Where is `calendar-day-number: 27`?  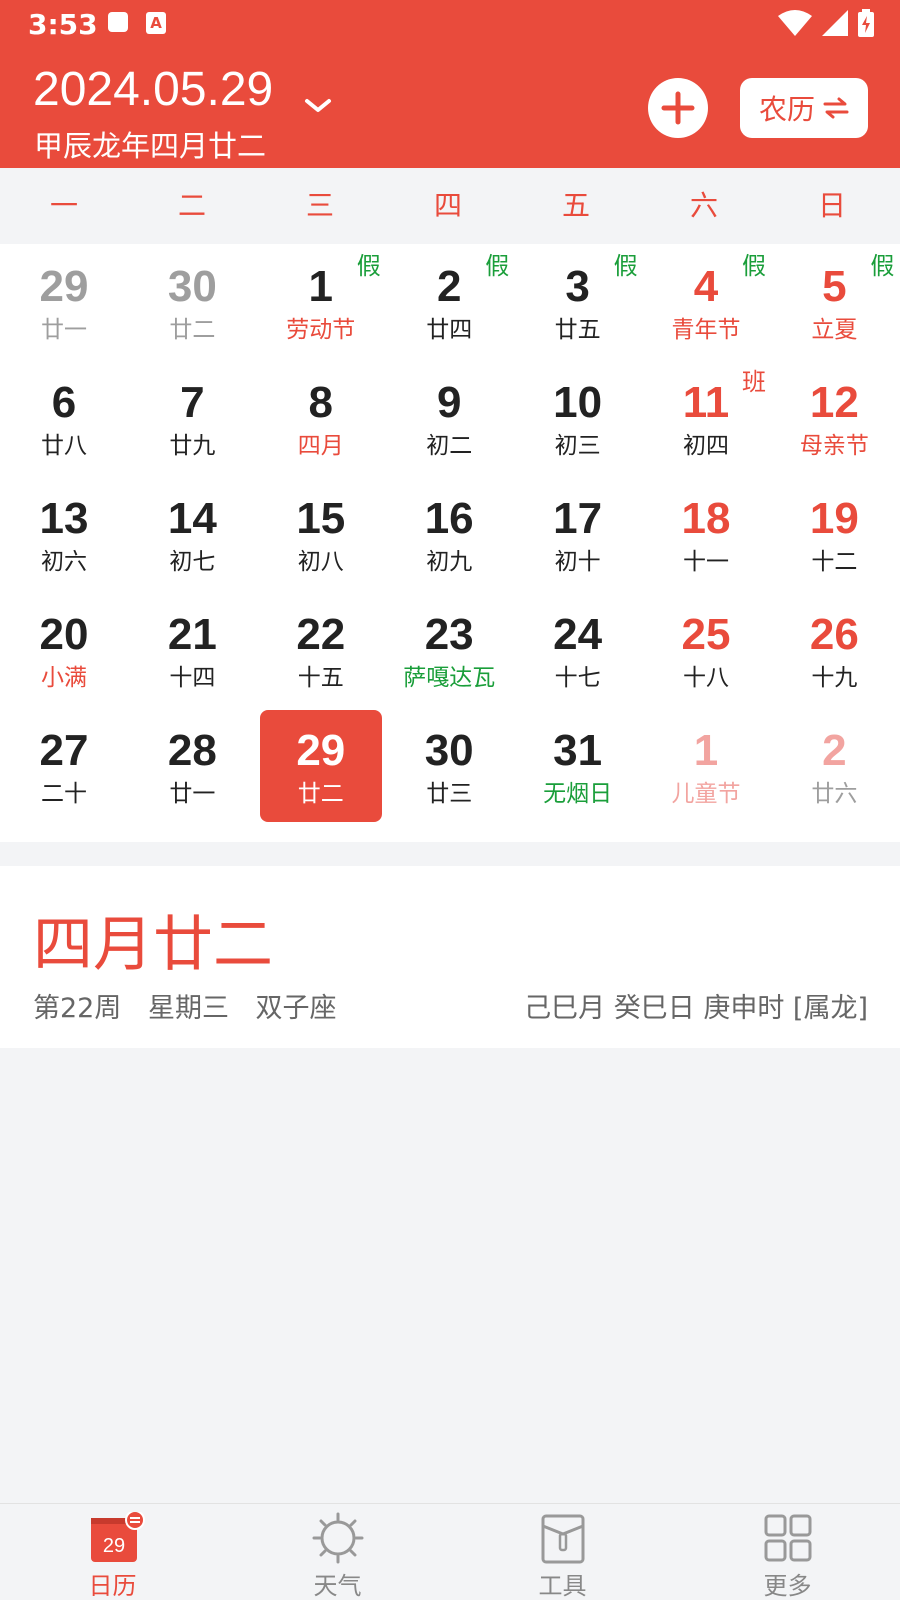 calendar-day-number: 27 is located at coordinates (64, 750).